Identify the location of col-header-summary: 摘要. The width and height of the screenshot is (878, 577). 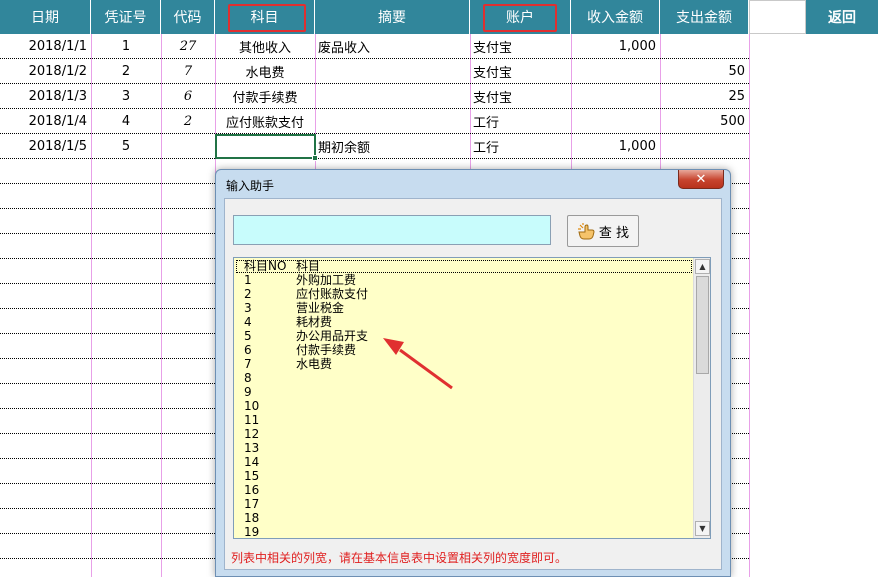
(392, 17).